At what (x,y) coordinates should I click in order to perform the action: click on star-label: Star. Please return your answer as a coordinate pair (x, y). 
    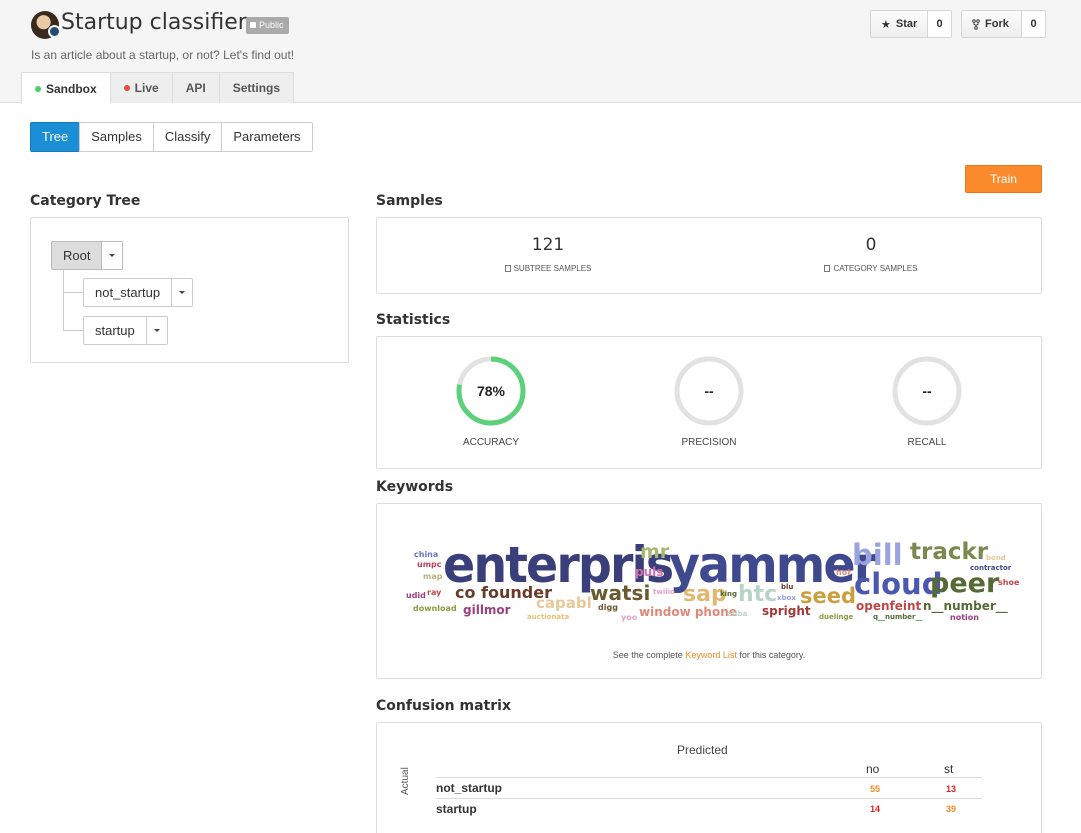
    Looking at the image, I should click on (906, 24).